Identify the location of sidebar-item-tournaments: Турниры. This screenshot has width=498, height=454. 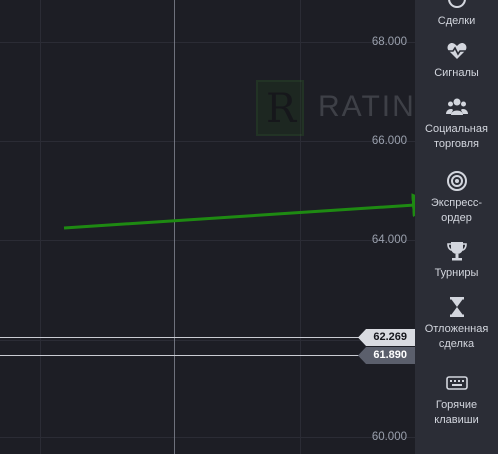
(456, 260).